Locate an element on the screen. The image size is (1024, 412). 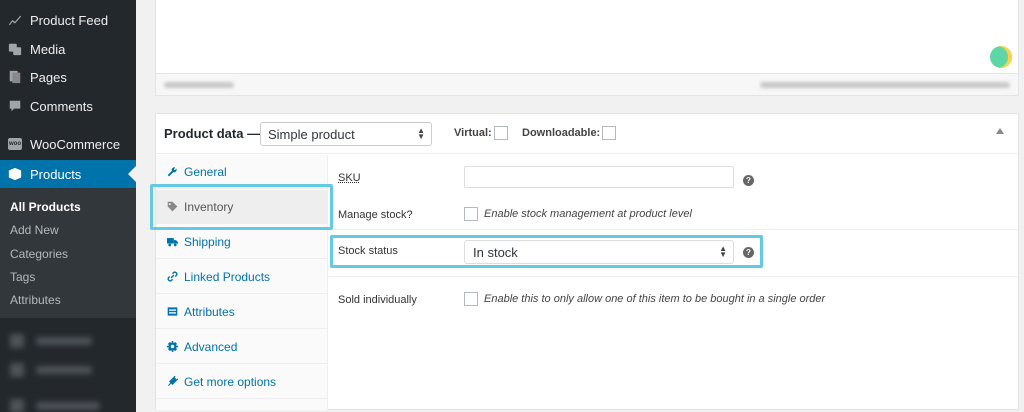
product-type-value: Simple product is located at coordinates (311, 134).